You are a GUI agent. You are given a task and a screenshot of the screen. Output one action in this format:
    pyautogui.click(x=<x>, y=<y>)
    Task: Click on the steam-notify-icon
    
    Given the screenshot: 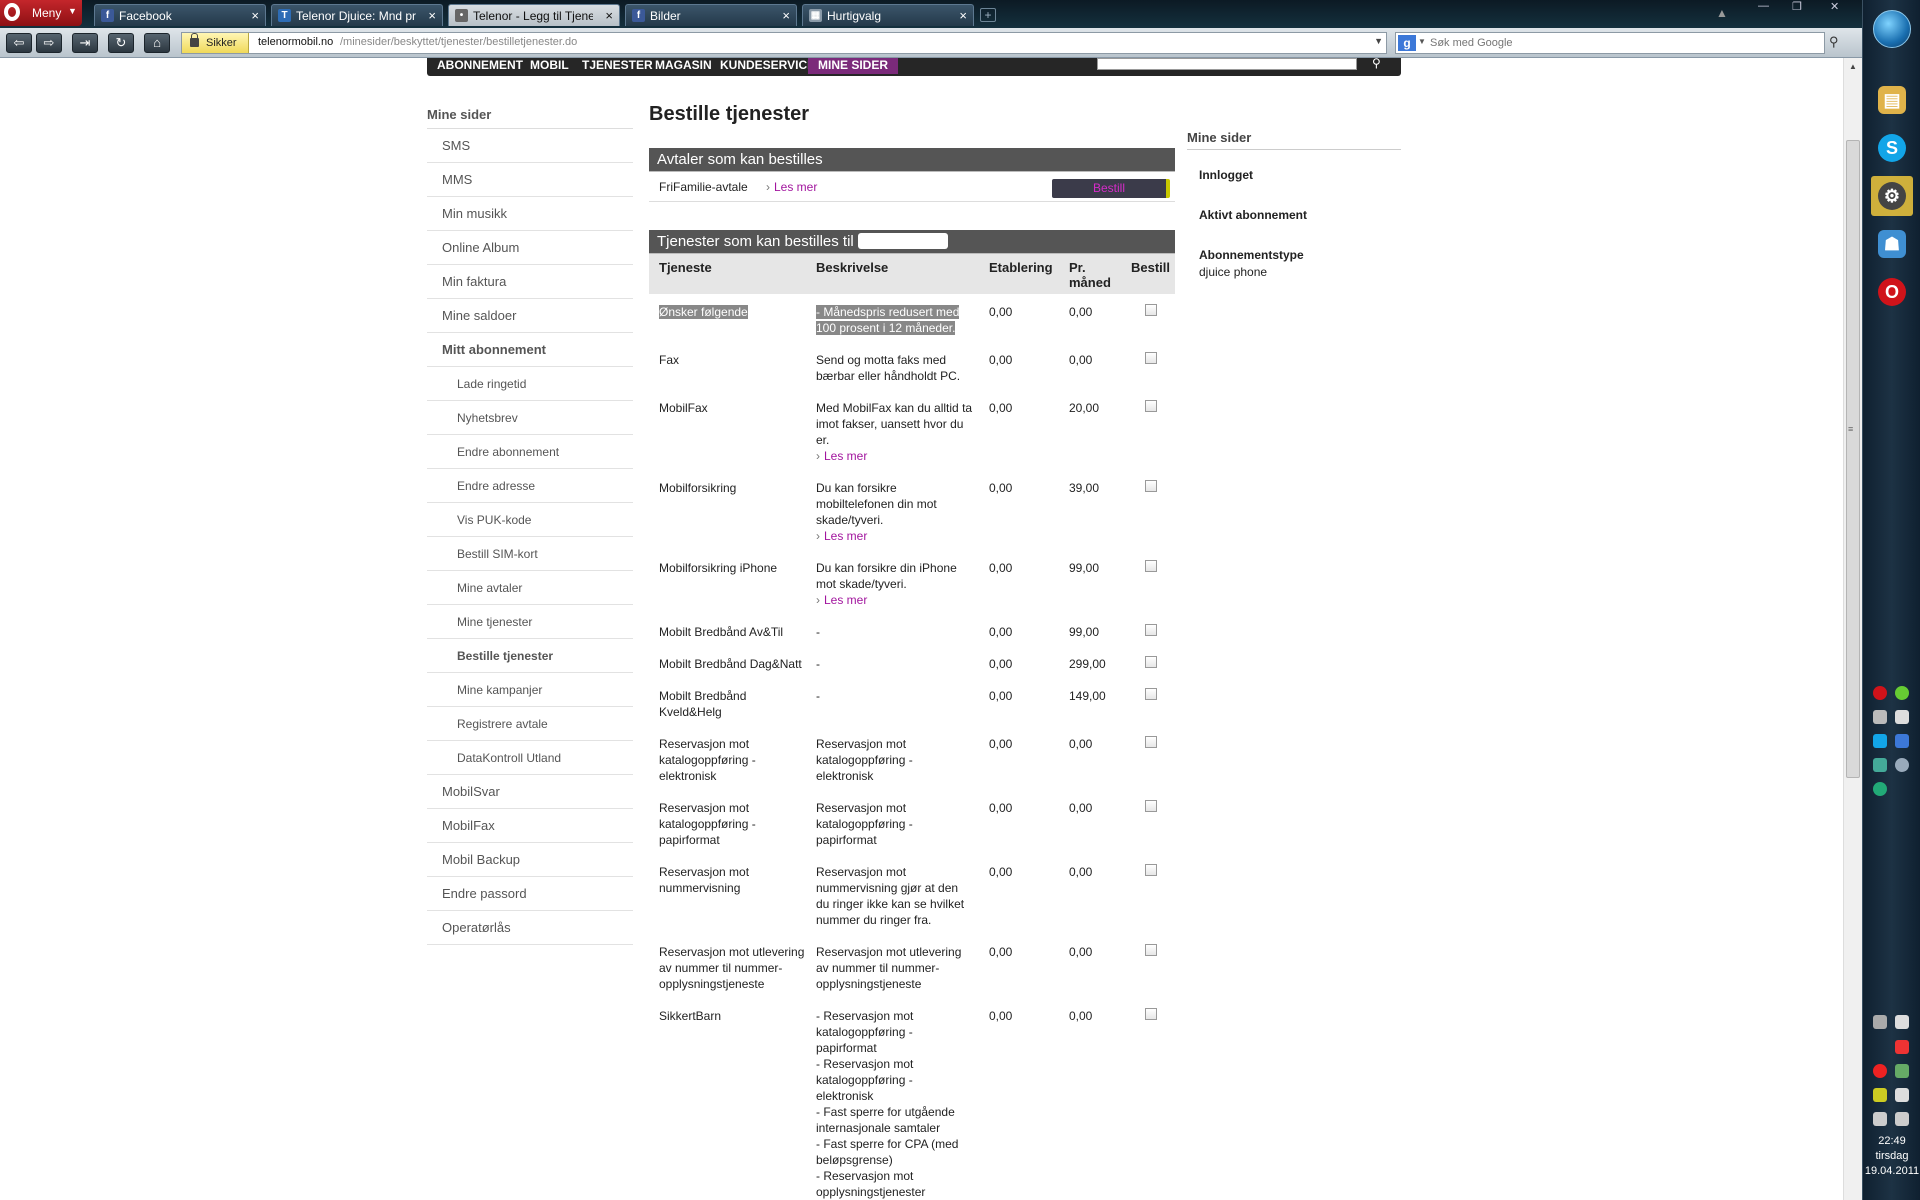 What is the action you would take?
    pyautogui.click(x=1880, y=1022)
    